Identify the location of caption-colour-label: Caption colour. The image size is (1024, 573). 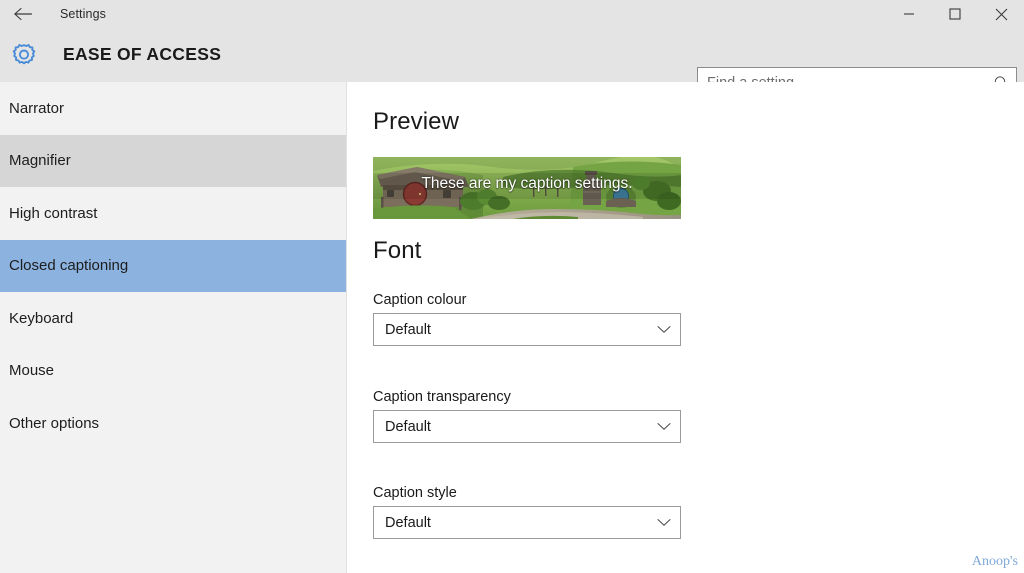
(420, 300).